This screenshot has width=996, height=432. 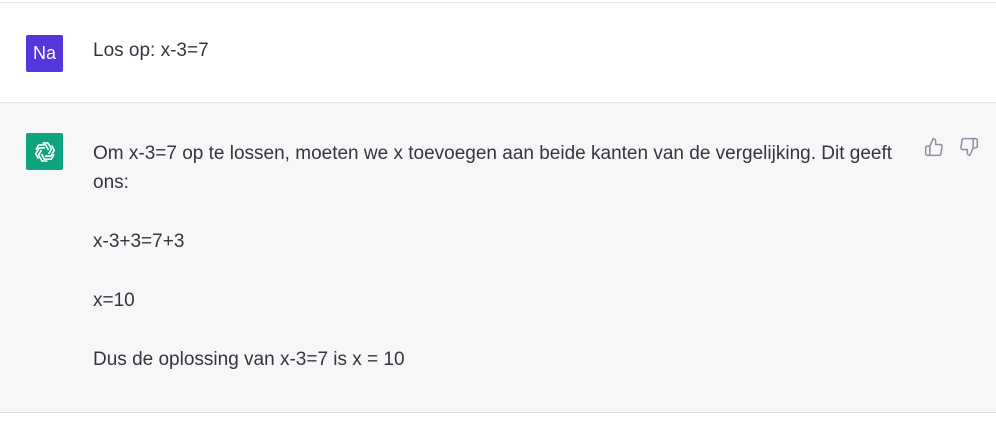 I want to click on assistant-paragraph: x=10, so click(x=114, y=300).